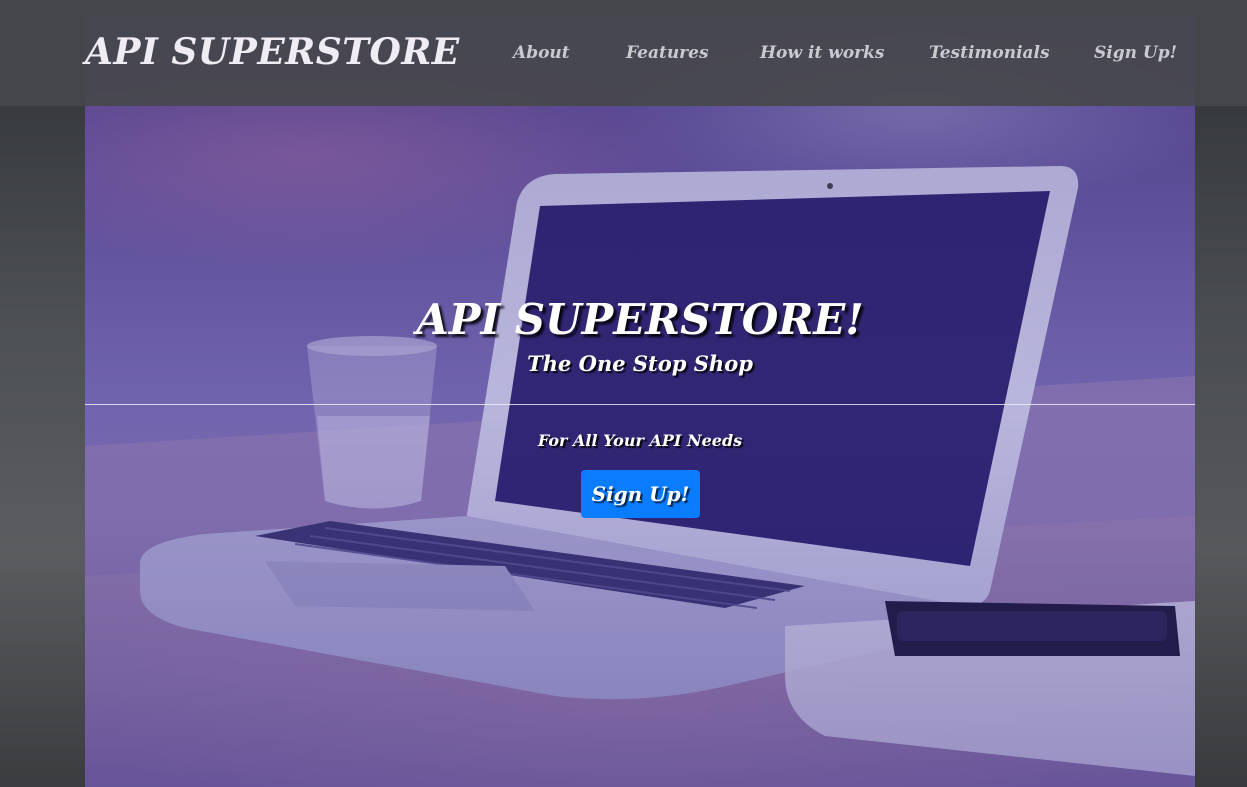 This screenshot has height=787, width=1247. I want to click on hero-tagline: For All Your API Needs, so click(640, 440).